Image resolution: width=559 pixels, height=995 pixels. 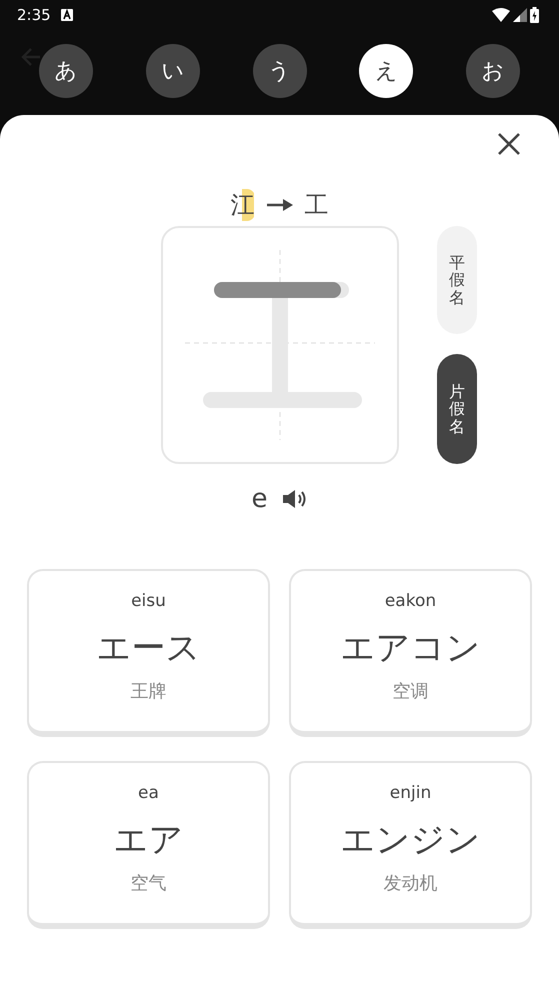 I want to click on vowel-tab: あ, so click(x=66, y=71).